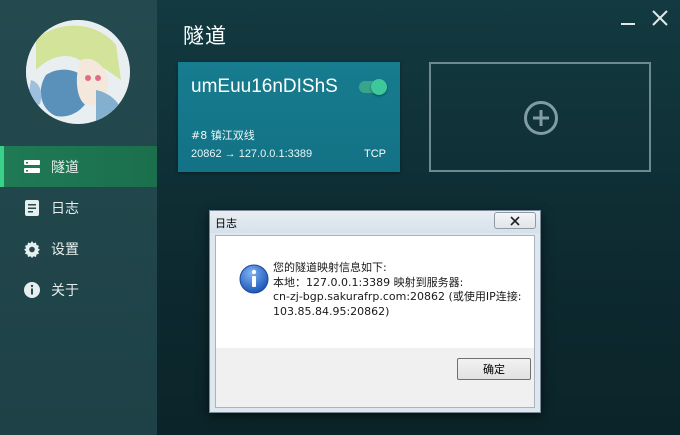  Describe the element at coordinates (32, 167) in the screenshot. I see `server-icon` at that location.